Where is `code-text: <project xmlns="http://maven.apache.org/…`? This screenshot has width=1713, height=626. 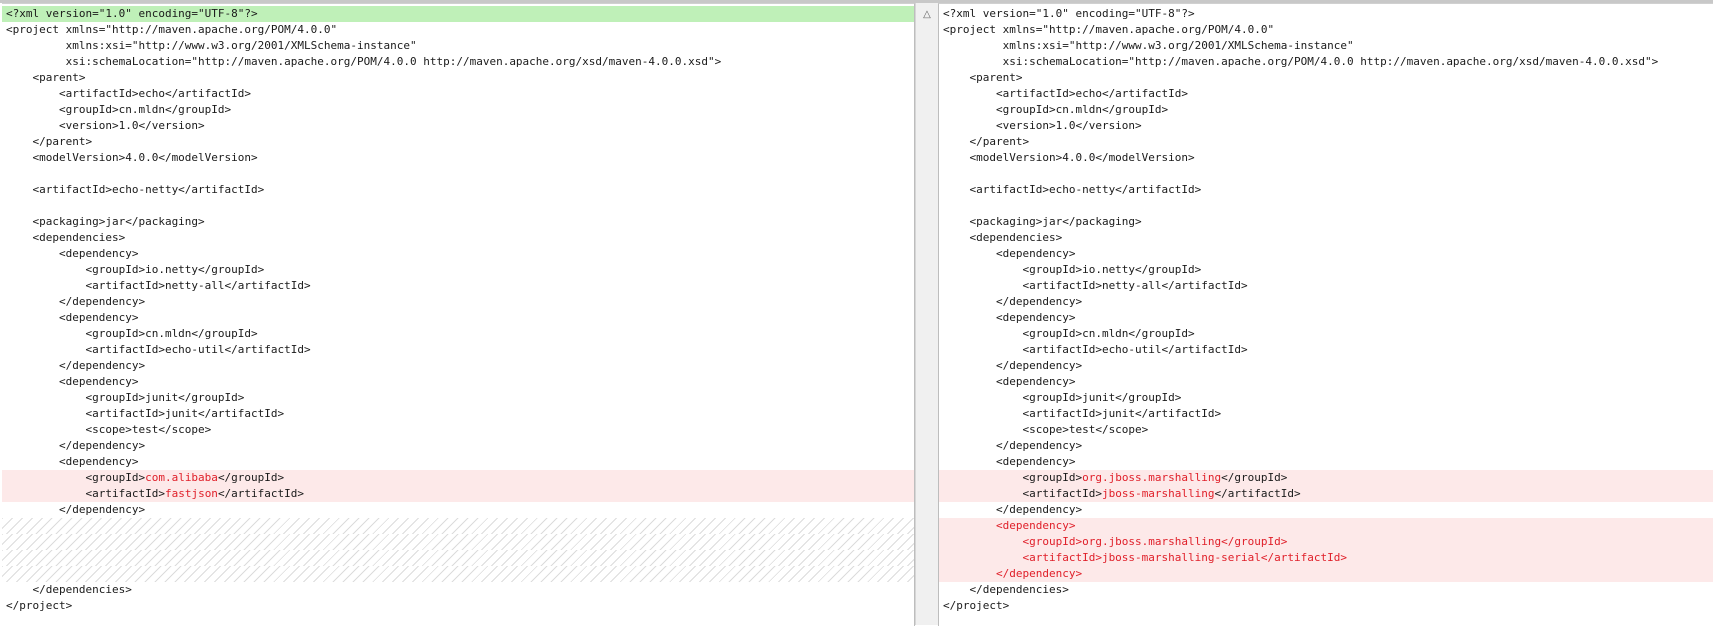
code-text: <project xmlns="http://maven.apache.org/… is located at coordinates (1109, 29).